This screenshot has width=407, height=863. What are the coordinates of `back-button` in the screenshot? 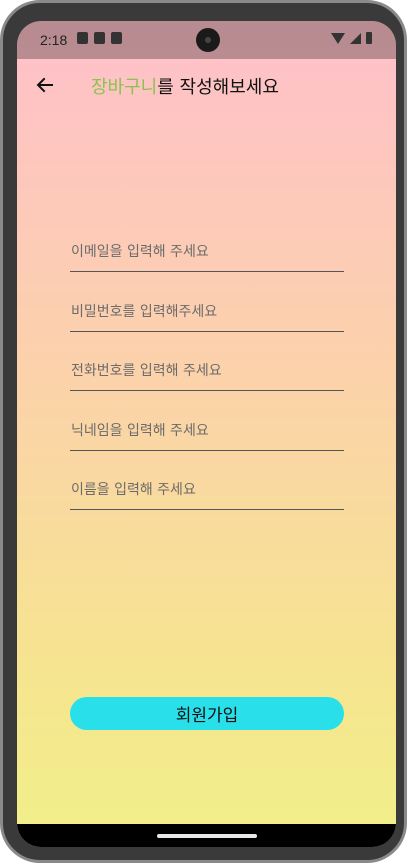 It's located at (45, 85).